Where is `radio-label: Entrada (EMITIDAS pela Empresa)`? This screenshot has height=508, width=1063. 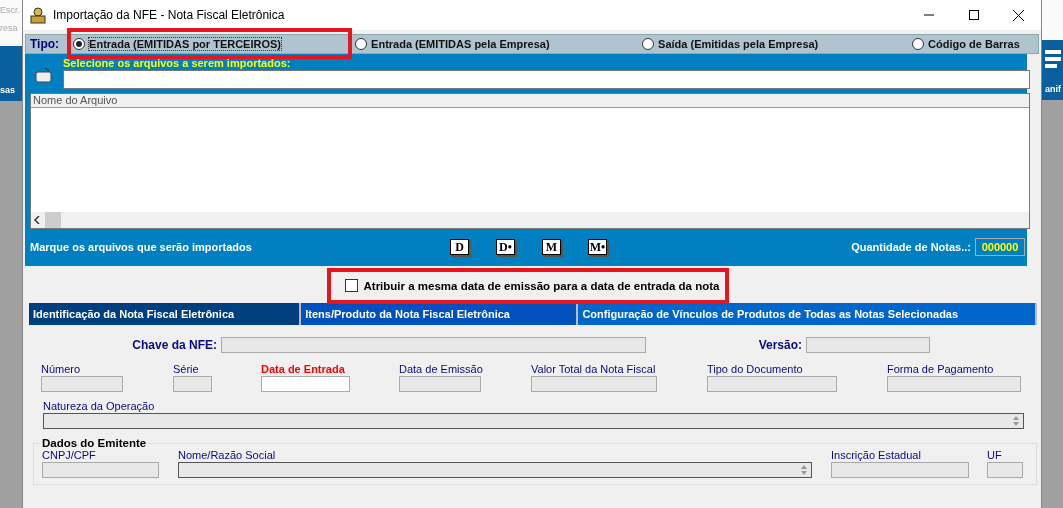 radio-label: Entrada (EMITIDAS pela Empresa) is located at coordinates (460, 44).